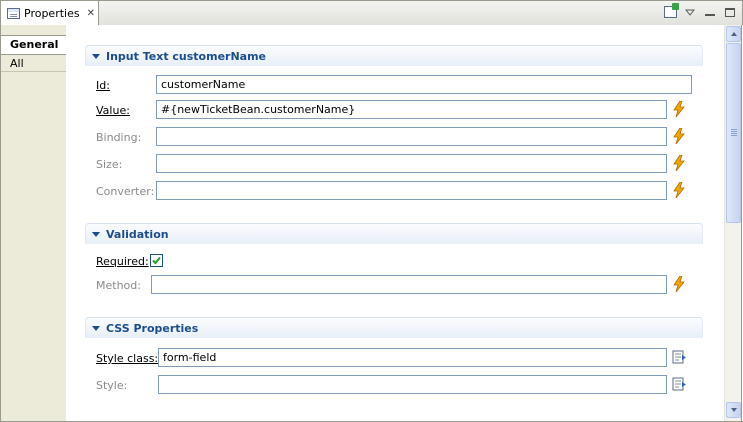 The height and width of the screenshot is (422, 743). I want to click on properties-view-tab: Properties ✕, so click(50, 13).